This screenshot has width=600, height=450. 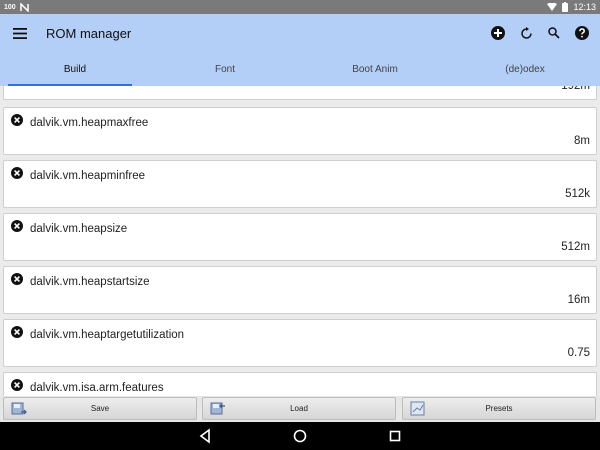 I want to click on property-name: dalvik.vm.isa.arm.features, so click(x=97, y=388).